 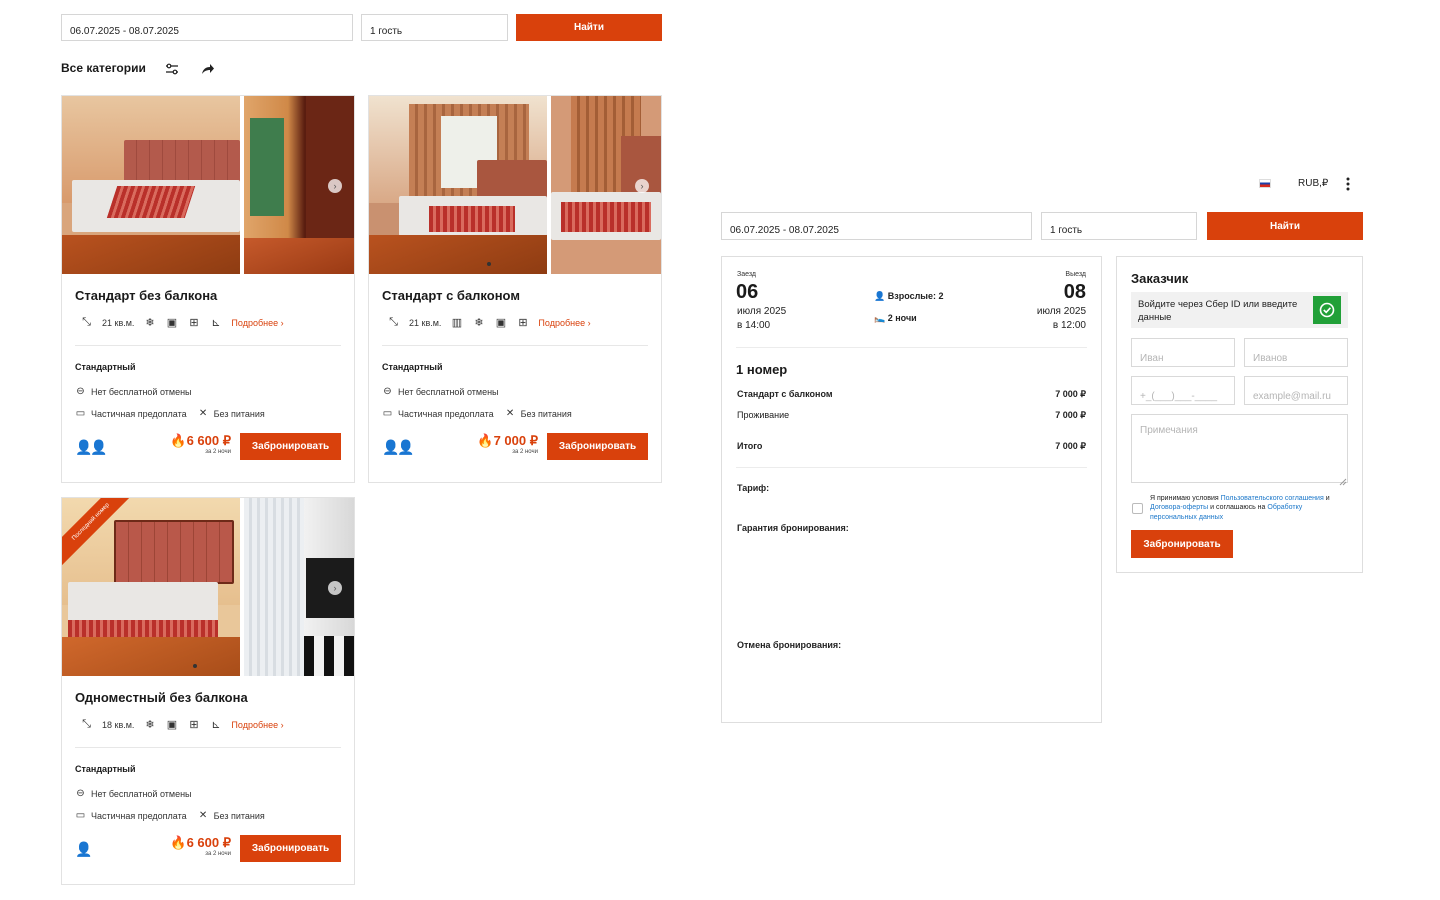 What do you see at coordinates (880, 296) in the screenshot?
I see `adult-icon: 👤` at bounding box center [880, 296].